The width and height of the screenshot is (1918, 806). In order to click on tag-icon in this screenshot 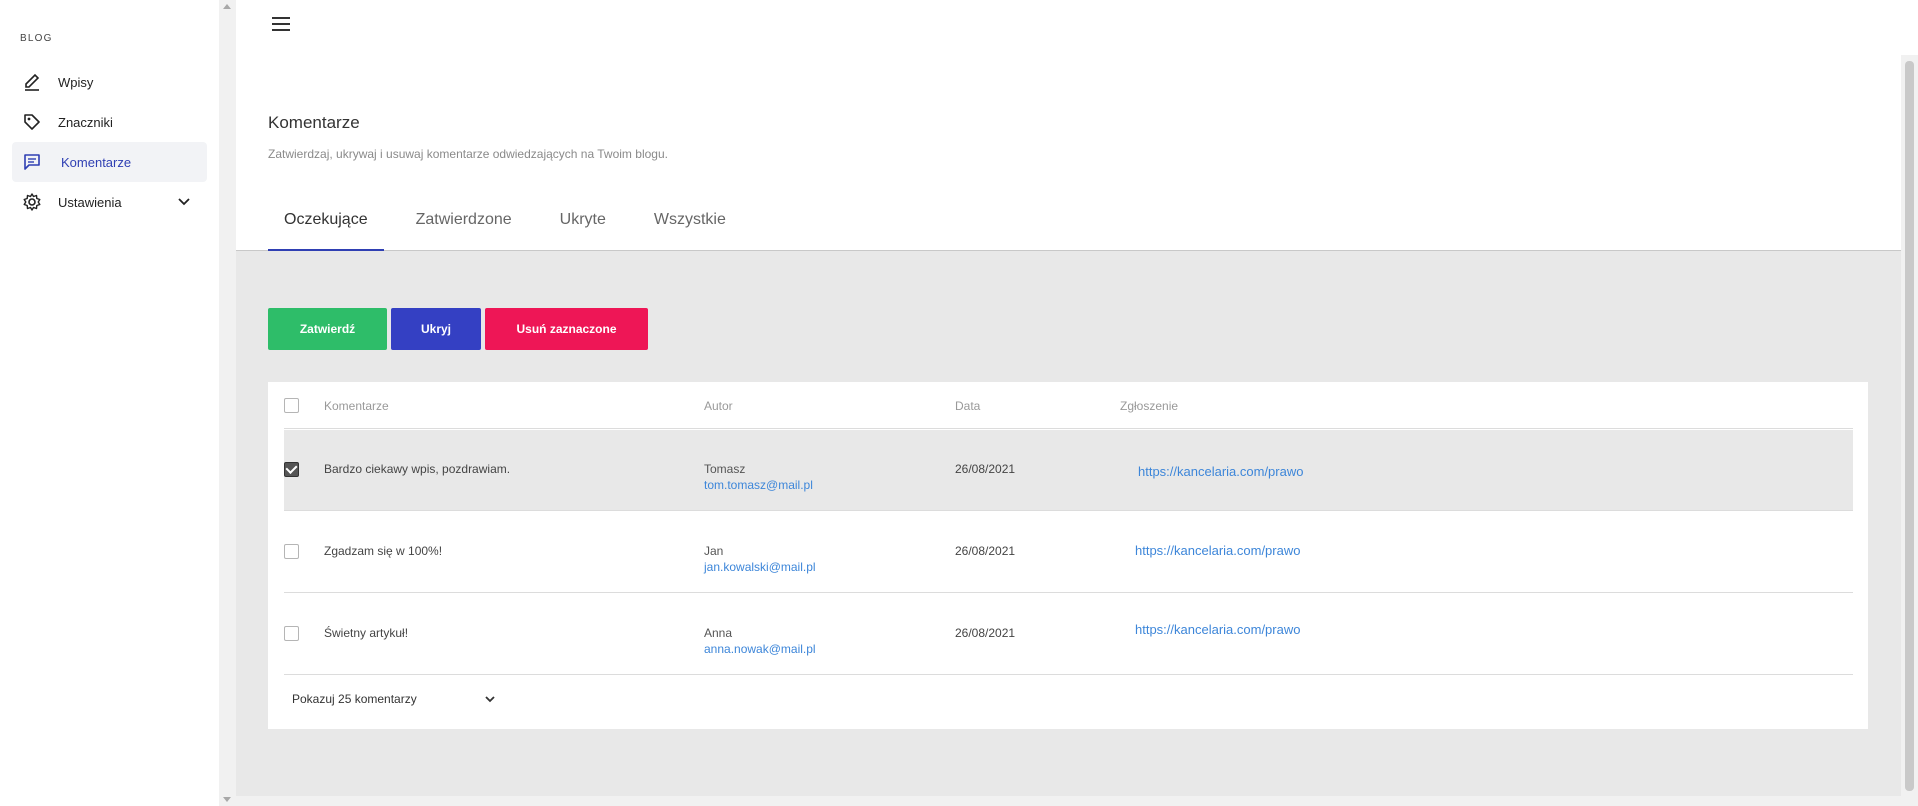, I will do `click(32, 122)`.